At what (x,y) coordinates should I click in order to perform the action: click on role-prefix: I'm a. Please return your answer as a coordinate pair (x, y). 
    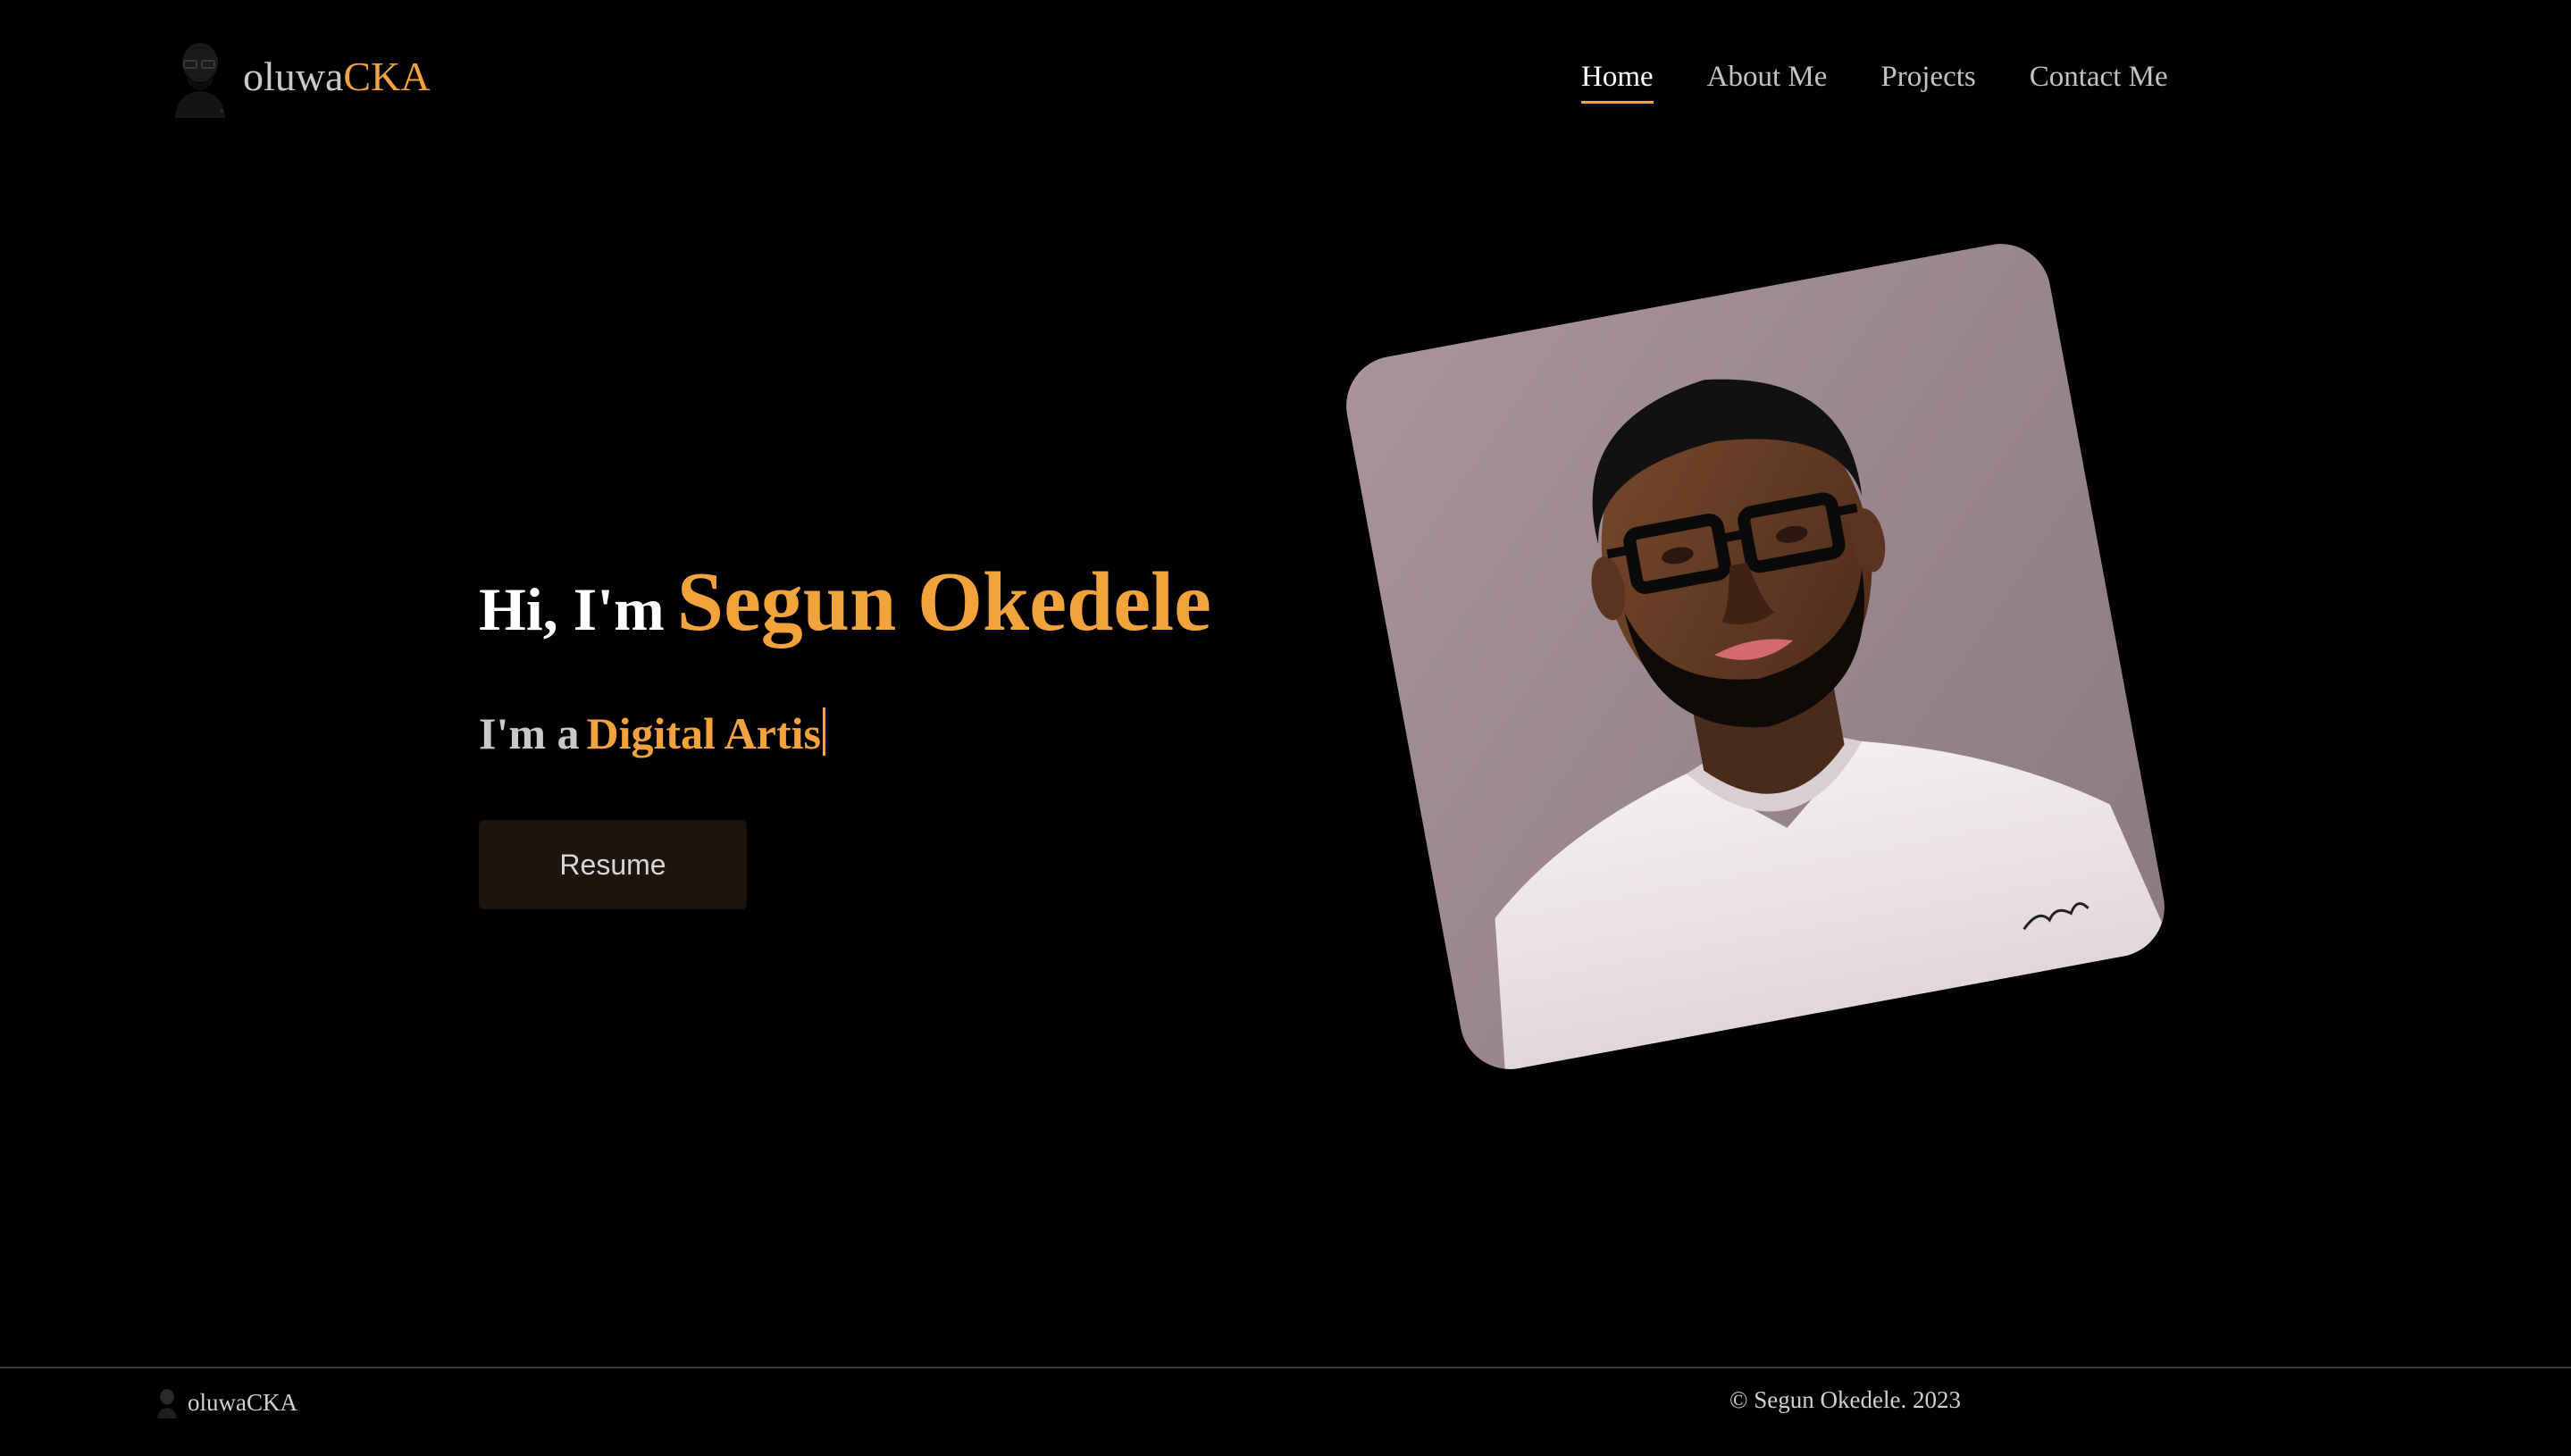
    Looking at the image, I should click on (529, 733).